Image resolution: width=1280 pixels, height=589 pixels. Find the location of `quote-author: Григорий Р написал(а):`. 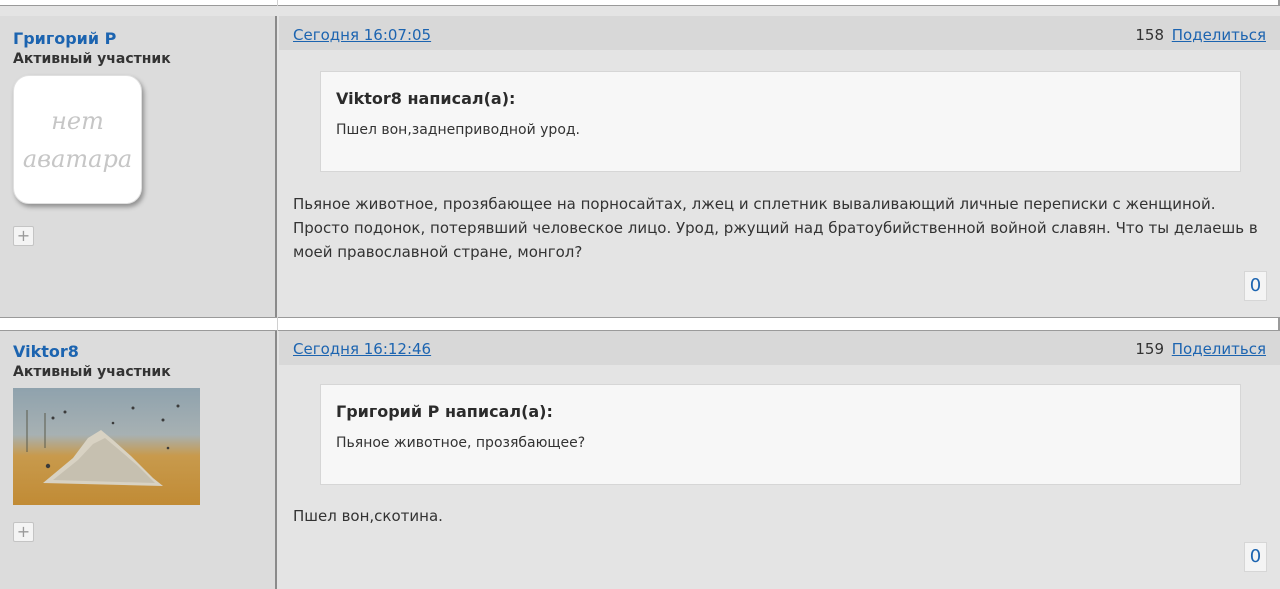

quote-author: Григорий Р написал(а): is located at coordinates (444, 411).